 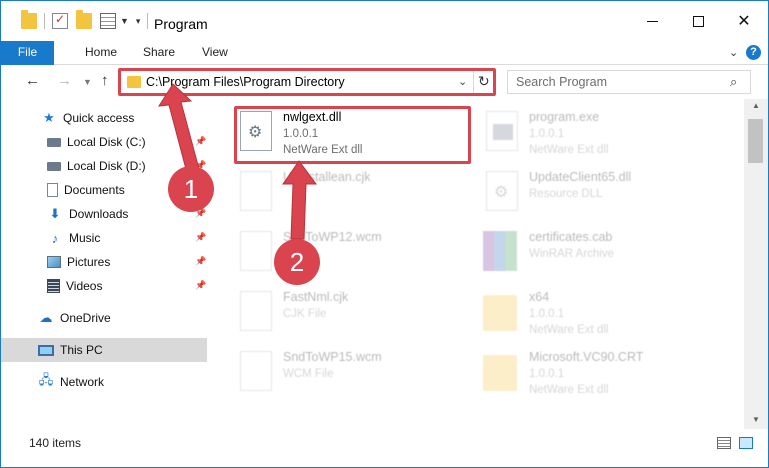 I want to click on sidebar-item-label: Documents, so click(x=94, y=190).